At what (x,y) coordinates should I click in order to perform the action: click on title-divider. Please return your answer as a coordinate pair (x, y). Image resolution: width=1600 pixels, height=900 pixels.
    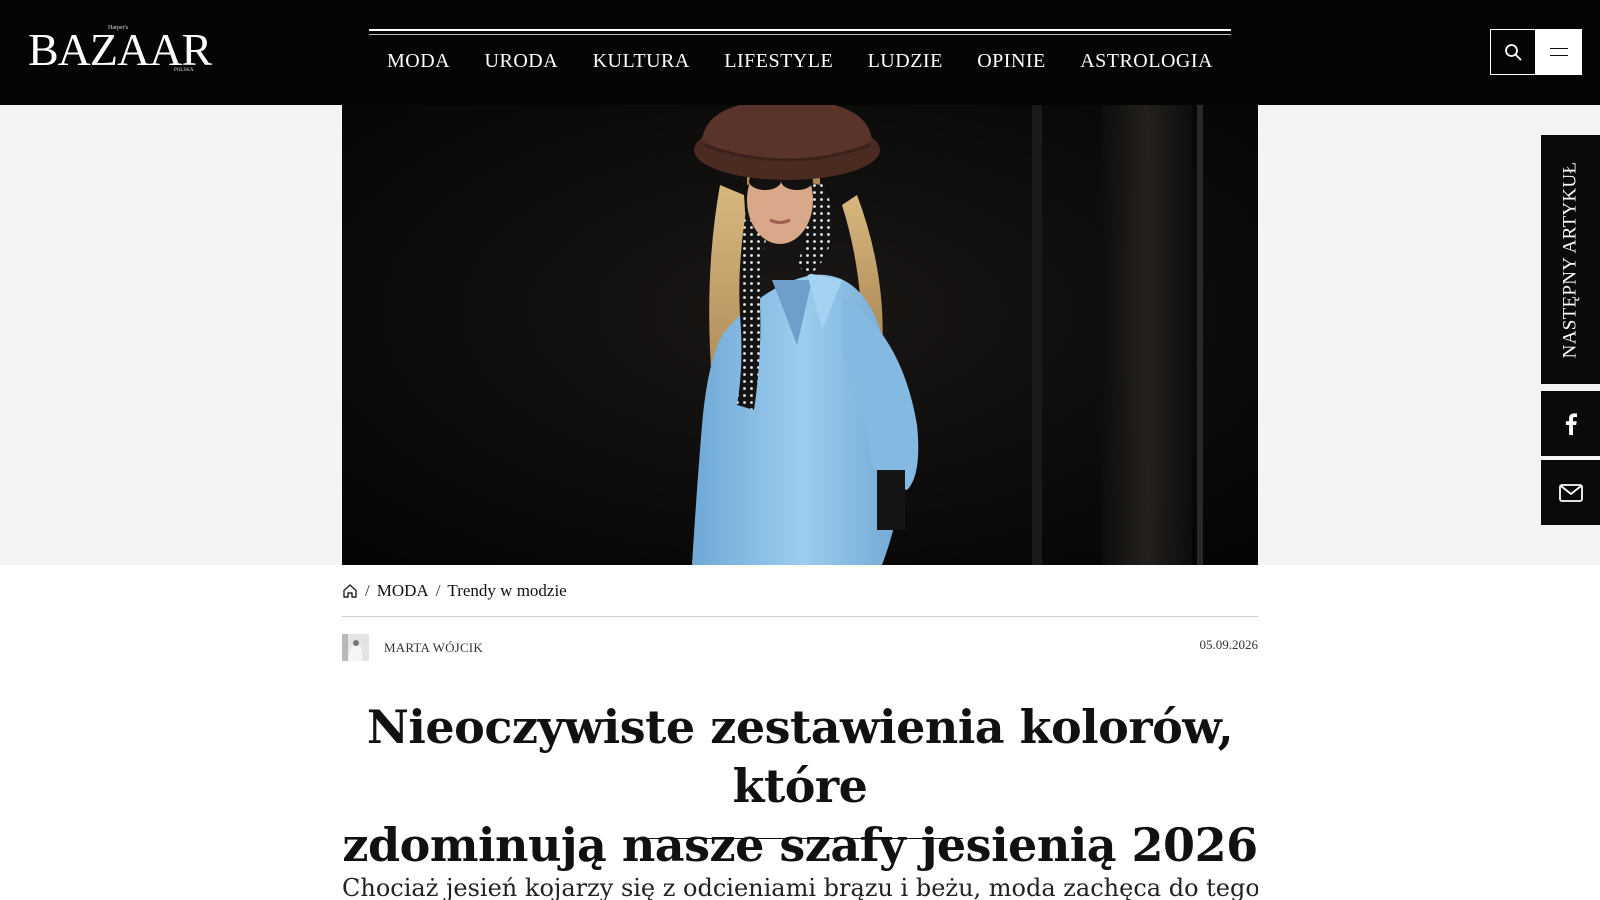
    Looking at the image, I should click on (800, 838).